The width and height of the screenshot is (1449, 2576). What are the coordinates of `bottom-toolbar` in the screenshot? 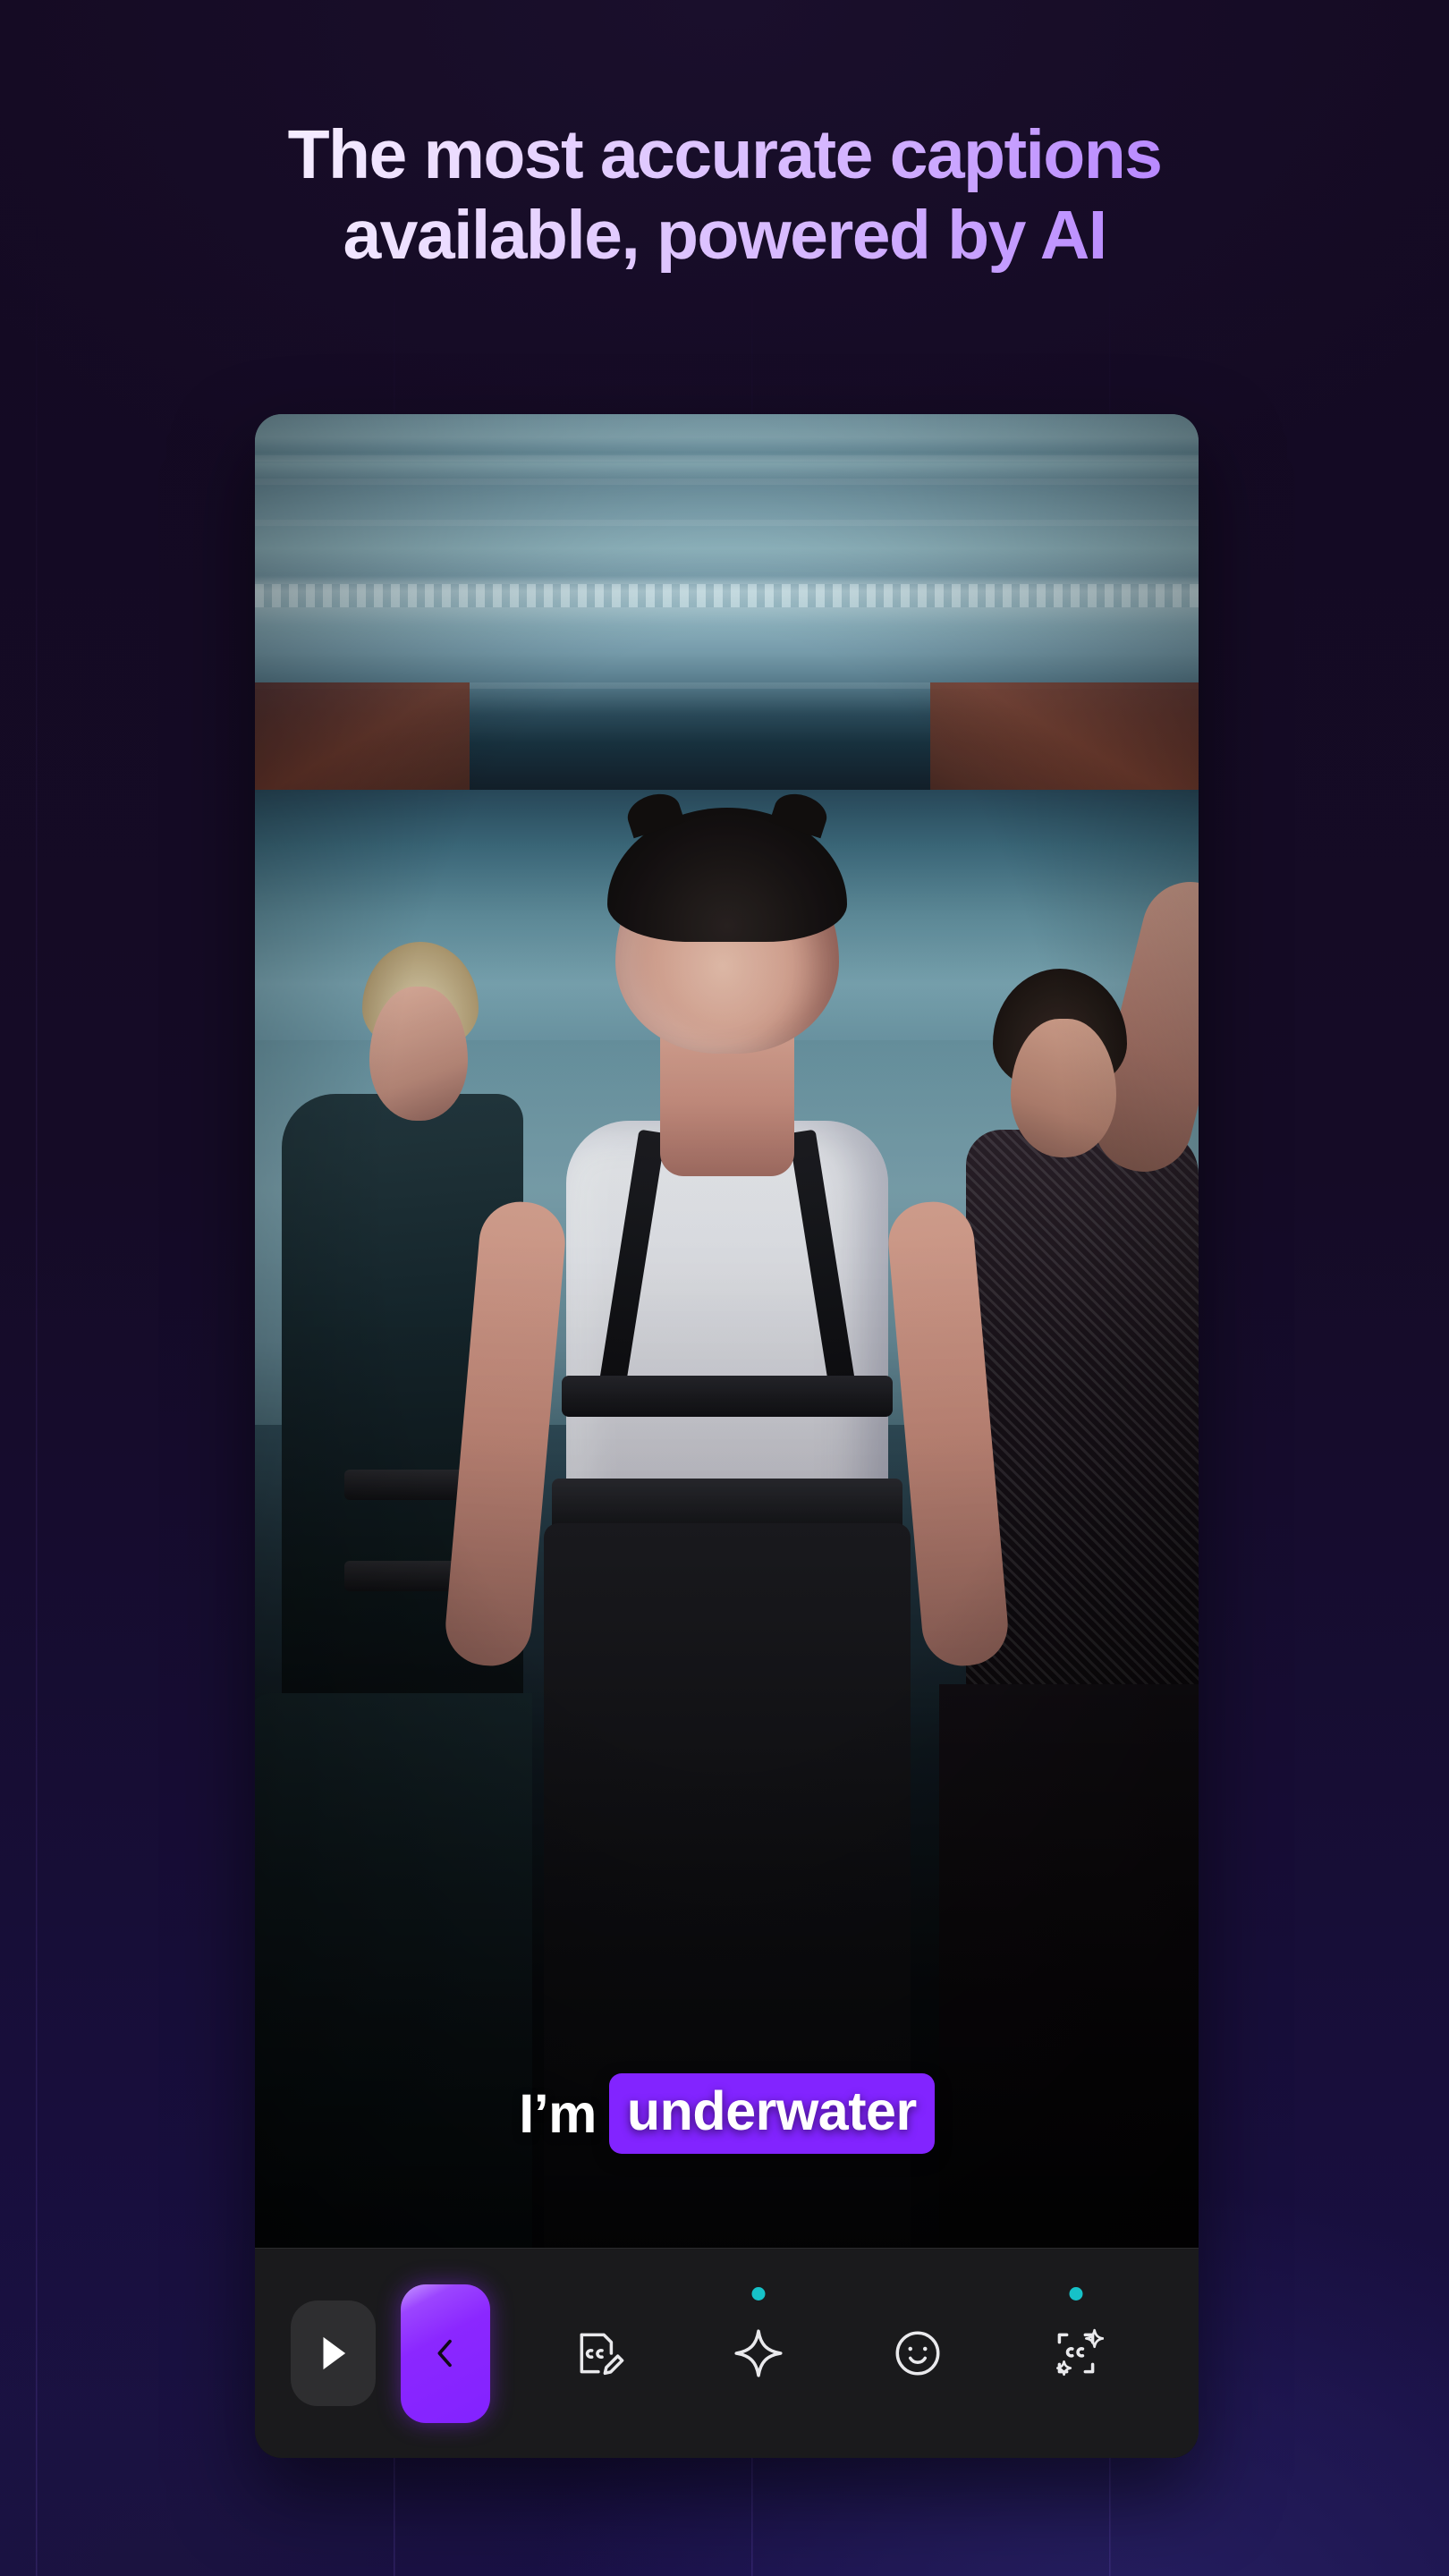 It's located at (727, 2353).